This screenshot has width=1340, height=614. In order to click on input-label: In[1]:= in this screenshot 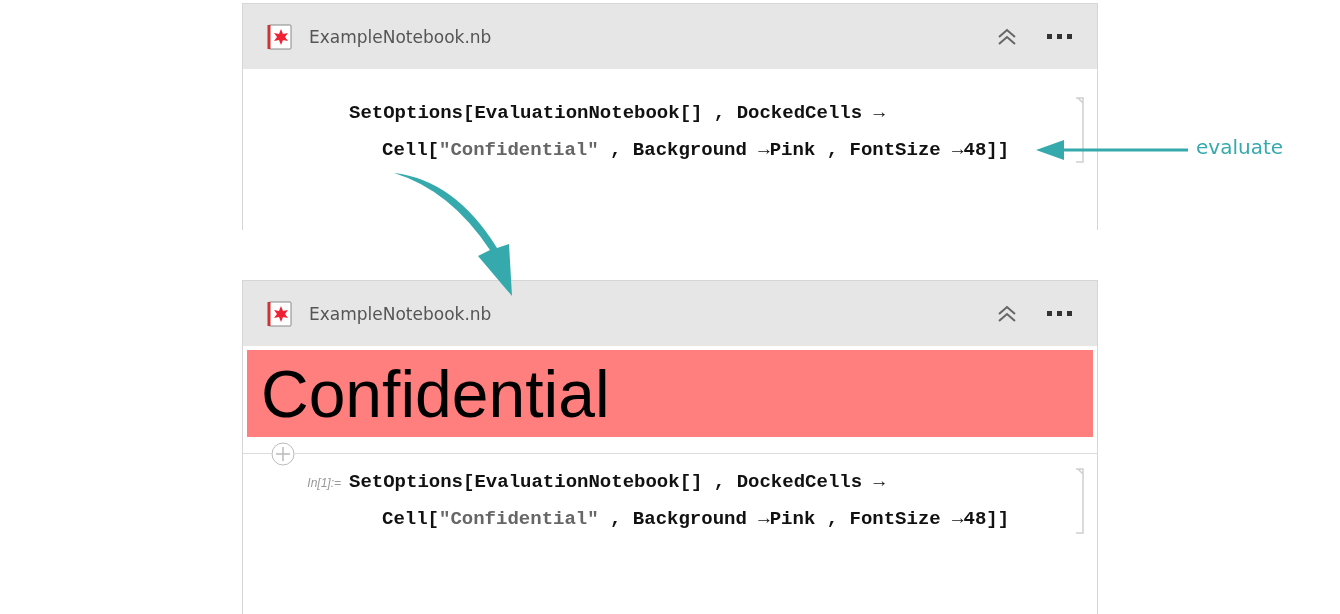, I will do `click(324, 482)`.